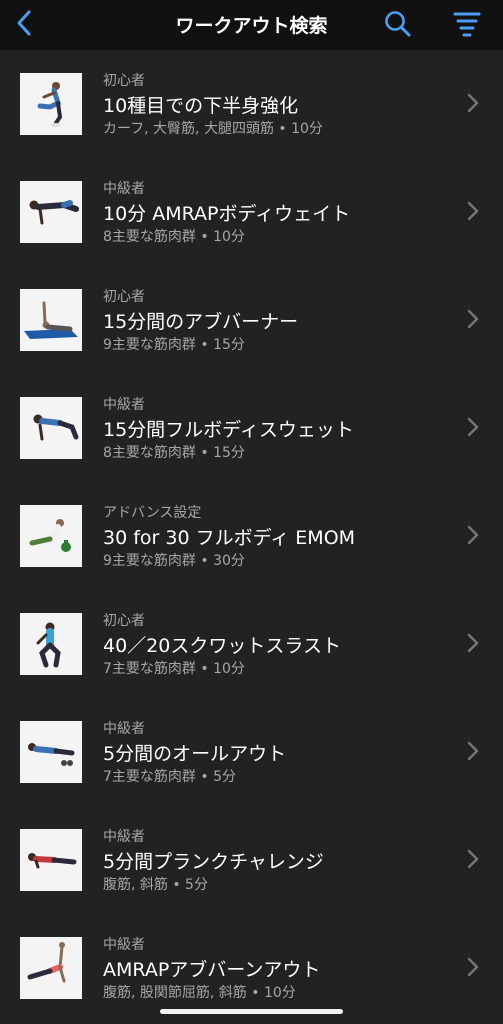  What do you see at coordinates (155, 885) in the screenshot?
I see `workout-meta: 腹筋, 斜筋 • 5分` at bounding box center [155, 885].